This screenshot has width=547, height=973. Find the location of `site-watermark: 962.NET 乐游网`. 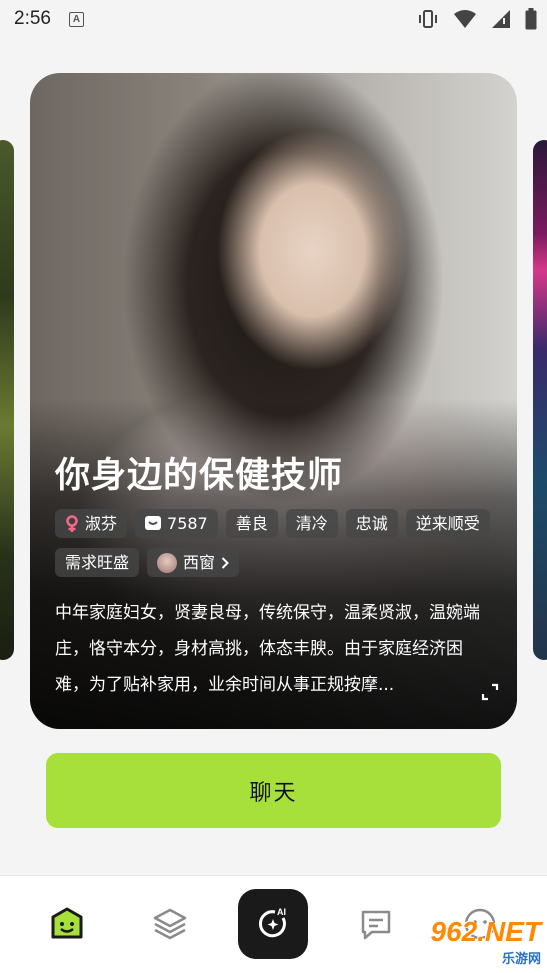

site-watermark: 962.NET 乐游网 is located at coordinates (486, 941).